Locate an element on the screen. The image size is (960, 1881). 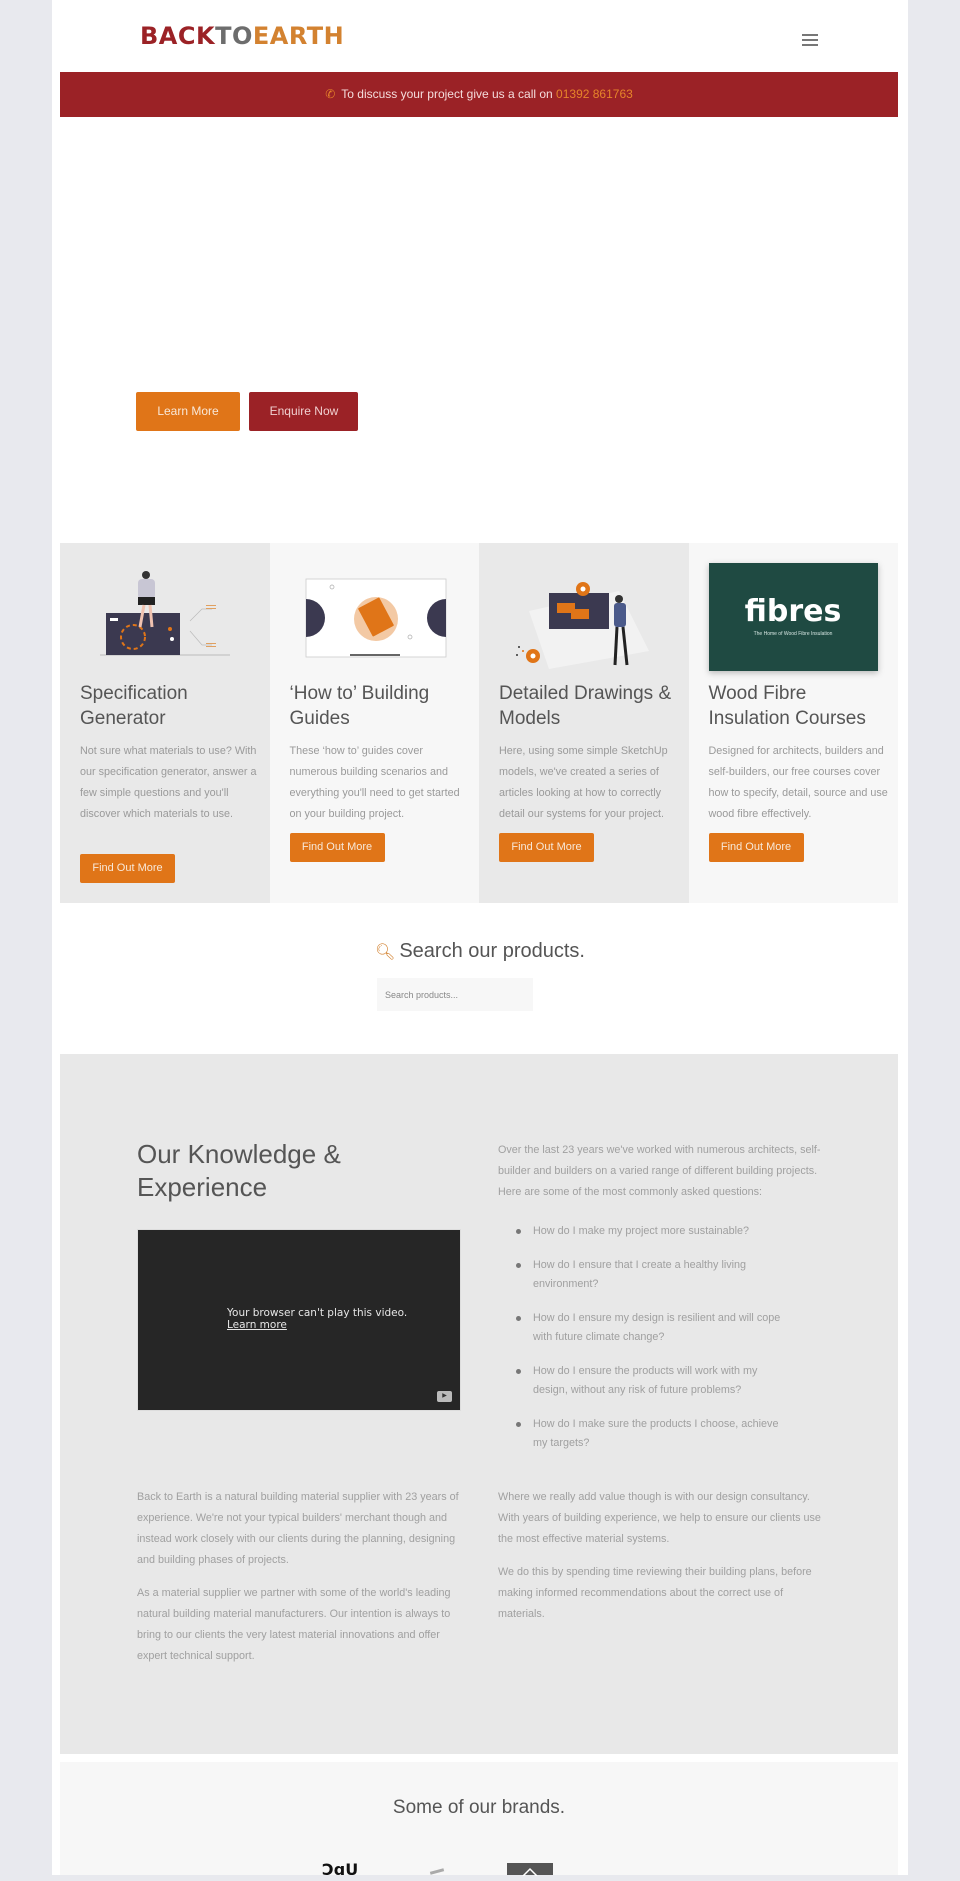
card-title: Wood Fibre Insulation Courses is located at coordinates (787, 706).